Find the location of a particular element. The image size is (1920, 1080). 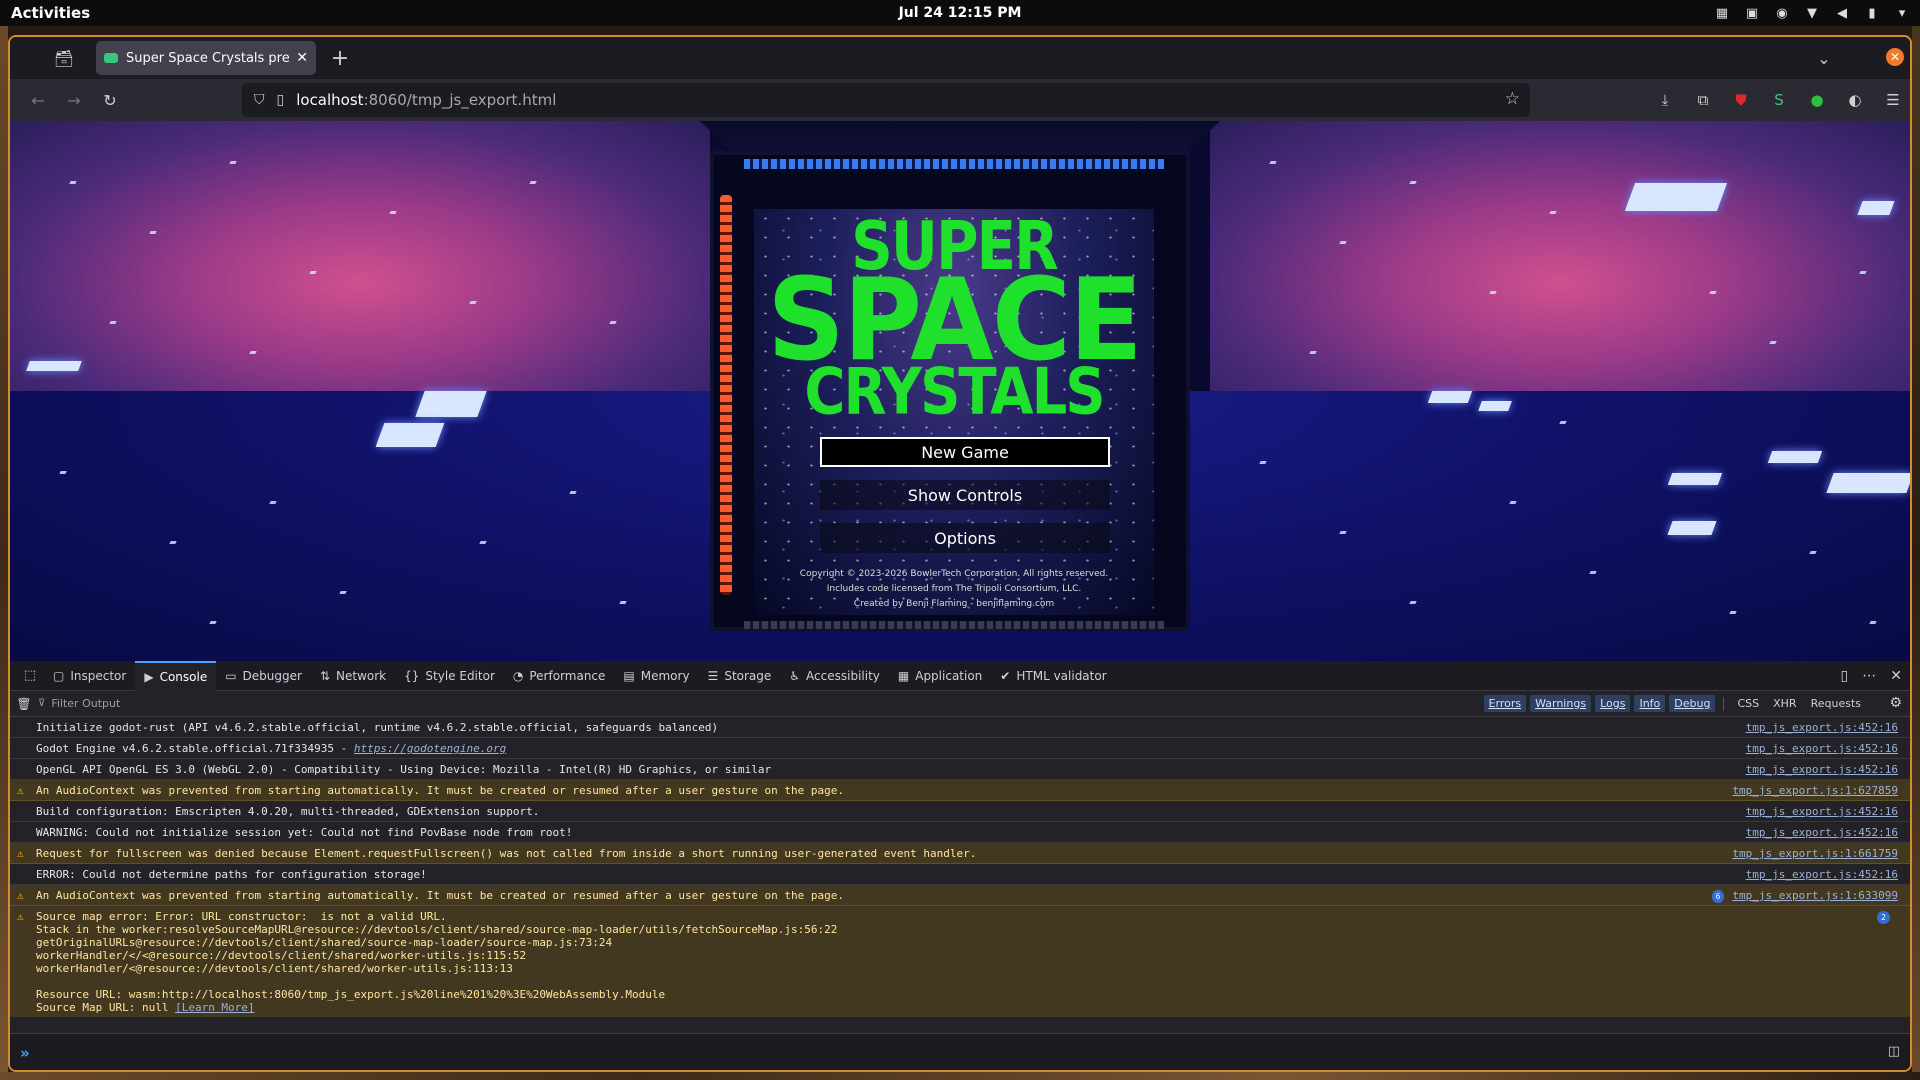

discord-icon: ◉ is located at coordinates (1782, 13).